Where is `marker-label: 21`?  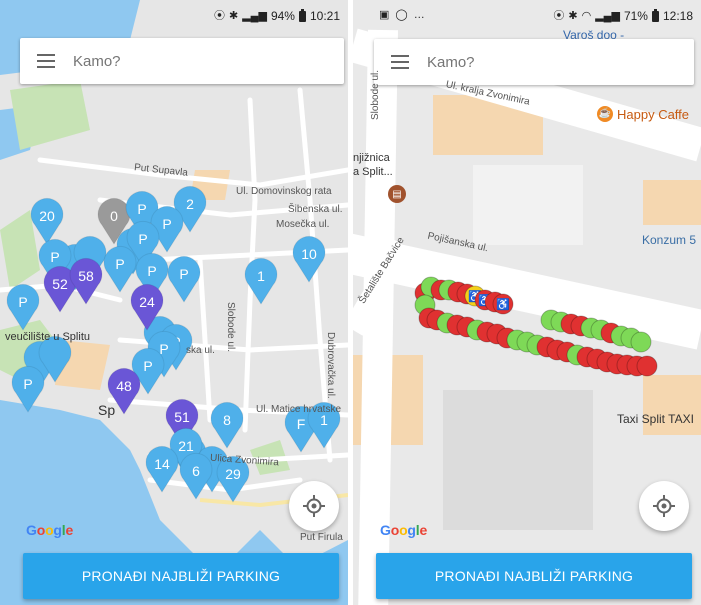 marker-label: 21 is located at coordinates (186, 446).